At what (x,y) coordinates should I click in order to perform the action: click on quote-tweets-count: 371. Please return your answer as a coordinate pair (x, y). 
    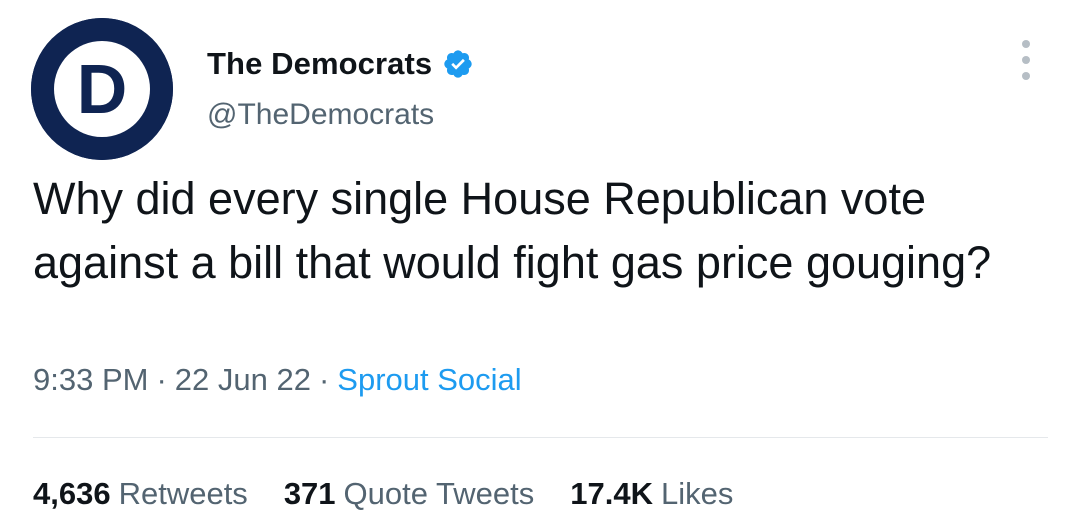
    Looking at the image, I should click on (309, 493).